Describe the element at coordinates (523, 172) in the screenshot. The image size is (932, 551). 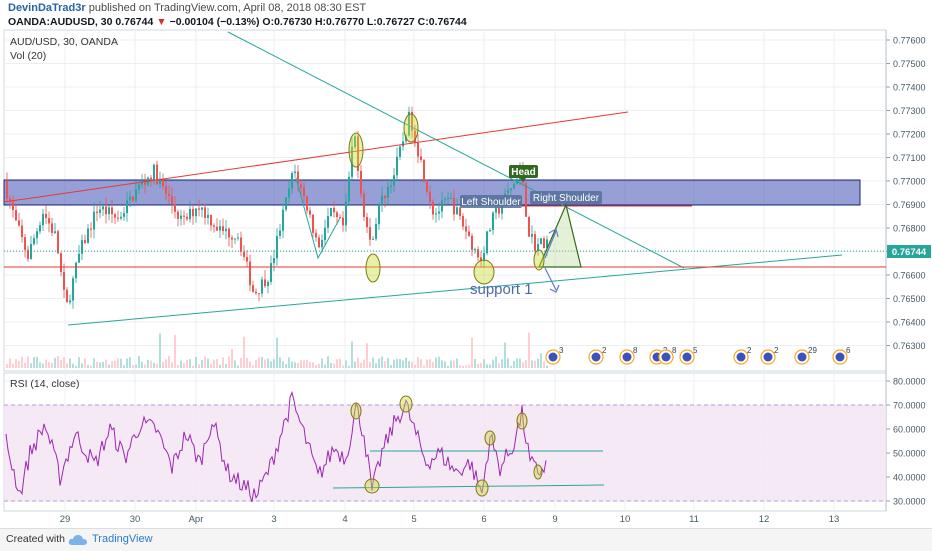
I see `head-label: Head` at that location.